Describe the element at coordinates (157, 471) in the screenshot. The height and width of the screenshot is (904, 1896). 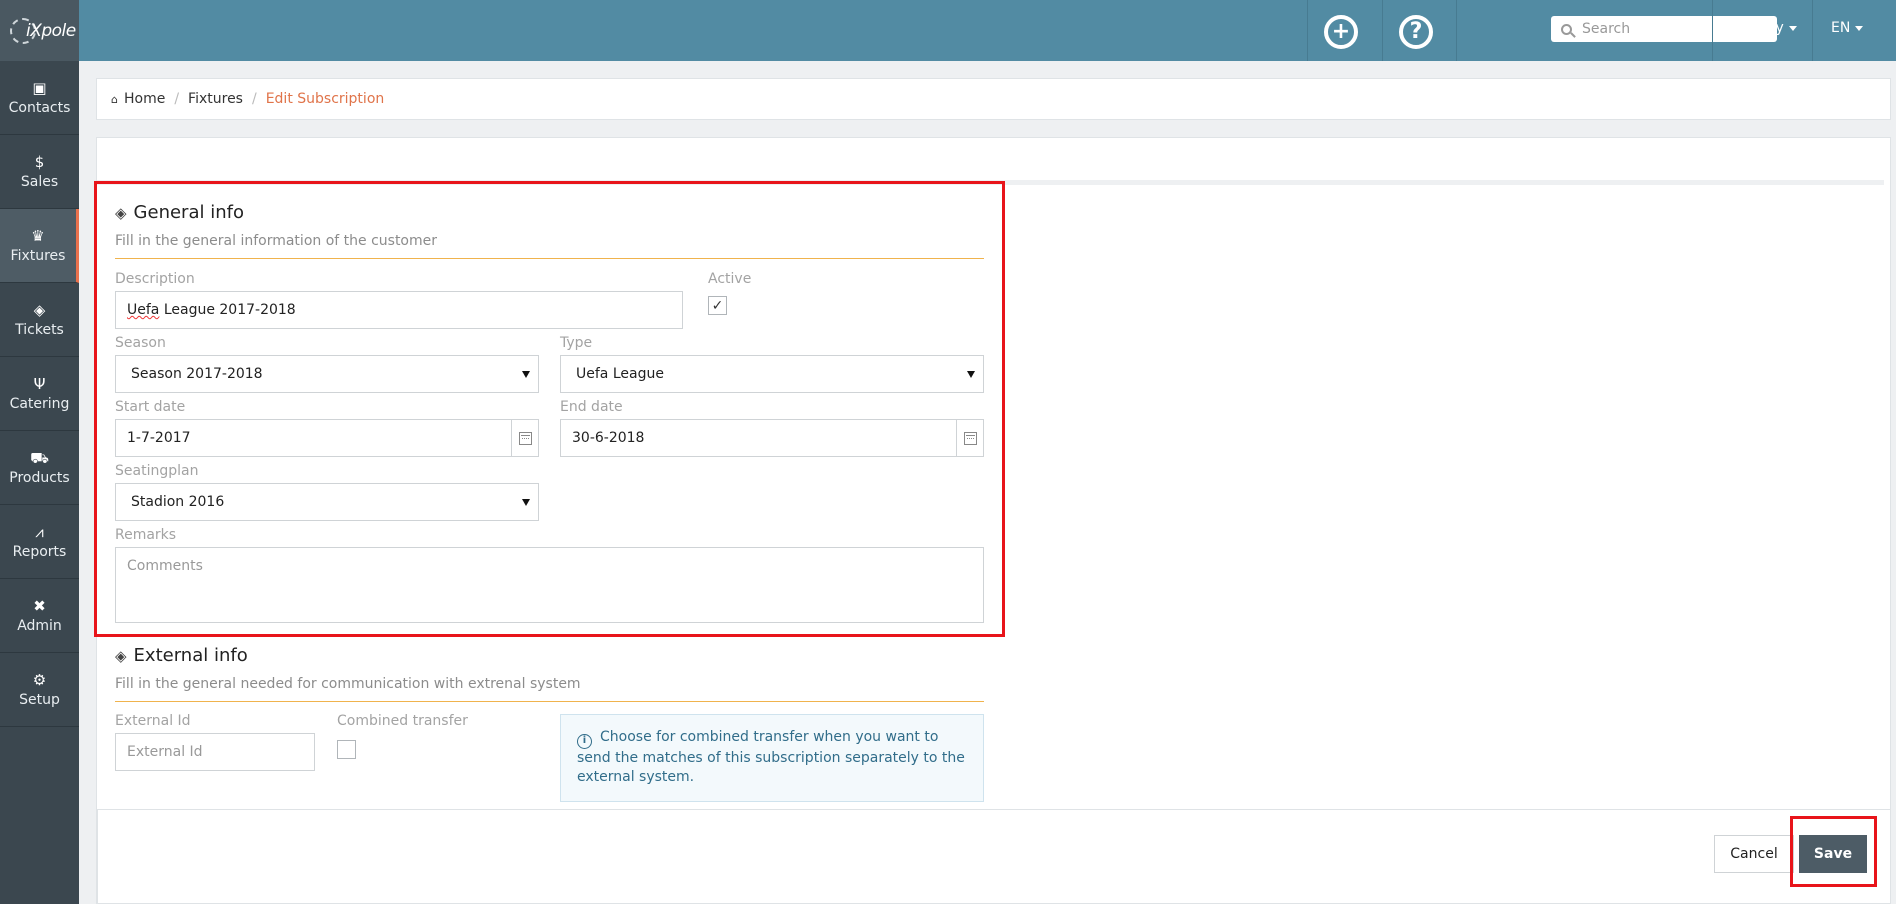
I see `seatingplan-label: Seatingplan` at that location.